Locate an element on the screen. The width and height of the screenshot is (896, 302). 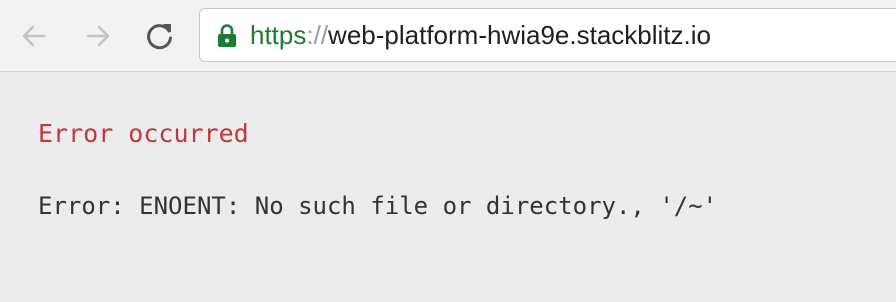
lock-icon is located at coordinates (227, 35).